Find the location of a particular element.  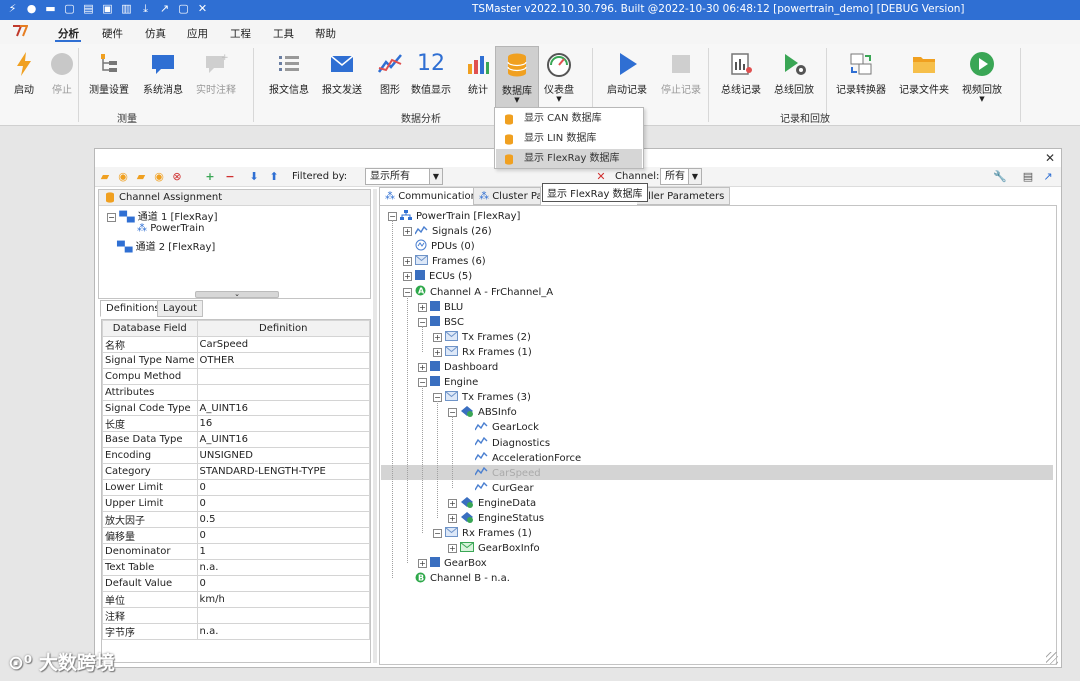

field-value-cell: A_UINT16 is located at coordinates (283, 440).